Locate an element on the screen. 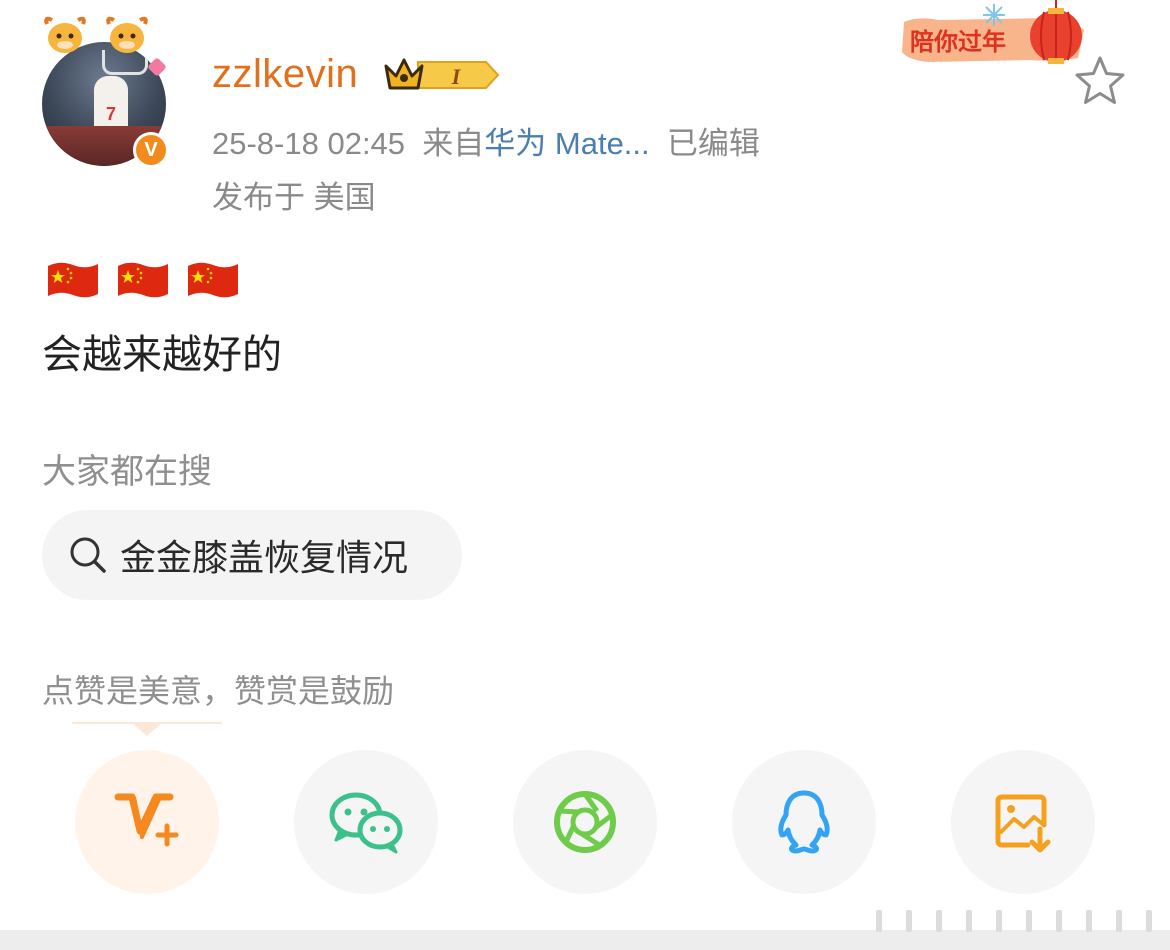 The width and height of the screenshot is (1170, 950). post-location: 发布于 美国 is located at coordinates (294, 197).